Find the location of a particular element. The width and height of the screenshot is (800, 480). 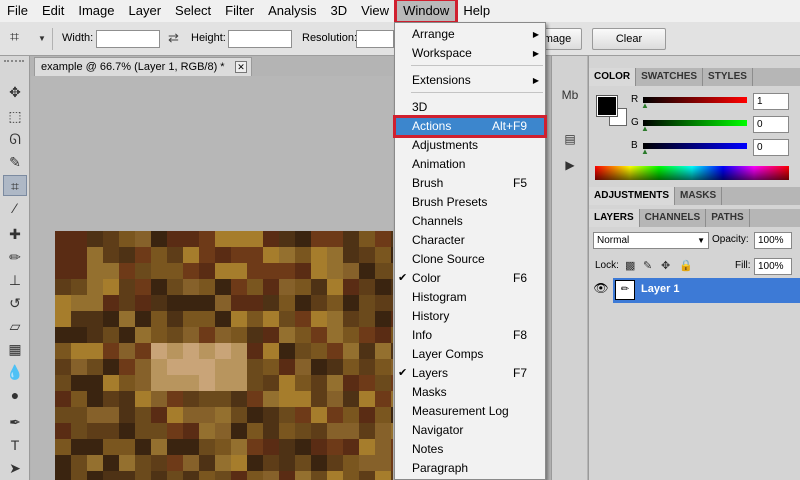

menu-item-color: ✔ Color F6 is located at coordinates (470, 278).